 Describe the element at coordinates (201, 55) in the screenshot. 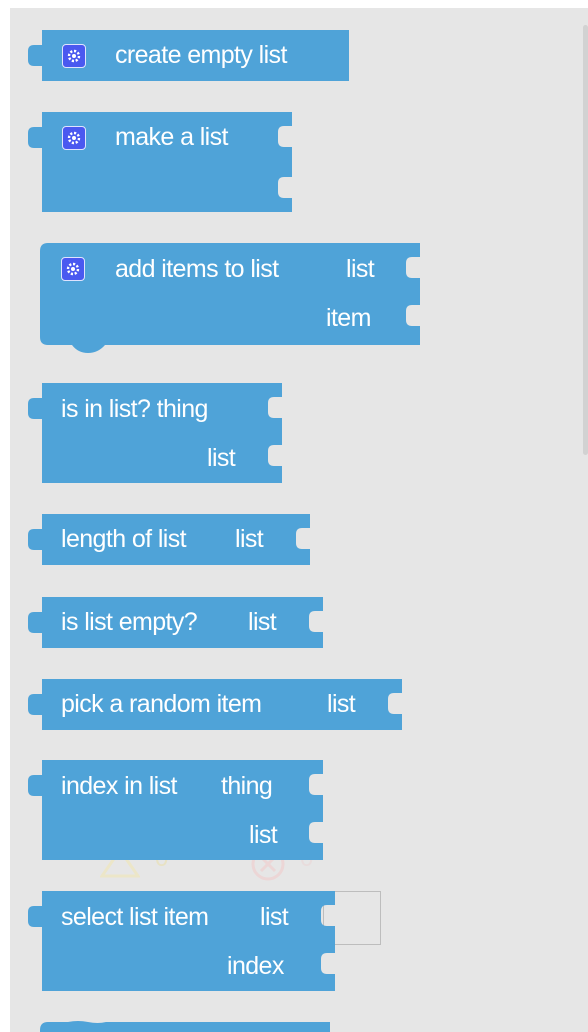

I see `block-label: create empty list` at that location.